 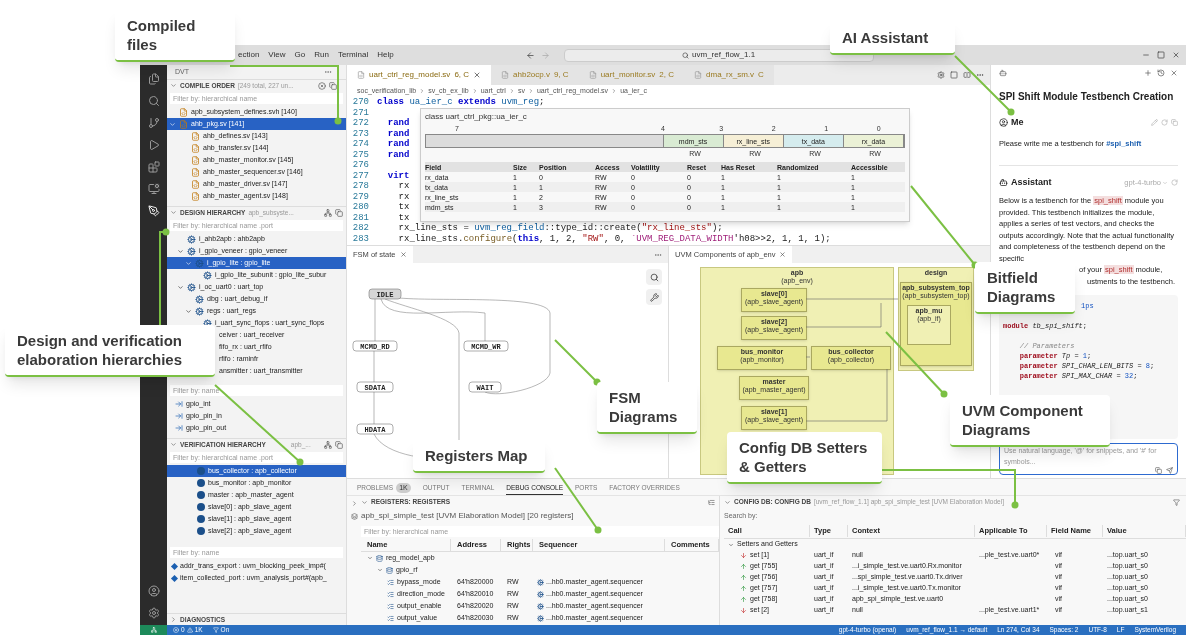 I want to click on edit-icon, so click(x=1154, y=123).